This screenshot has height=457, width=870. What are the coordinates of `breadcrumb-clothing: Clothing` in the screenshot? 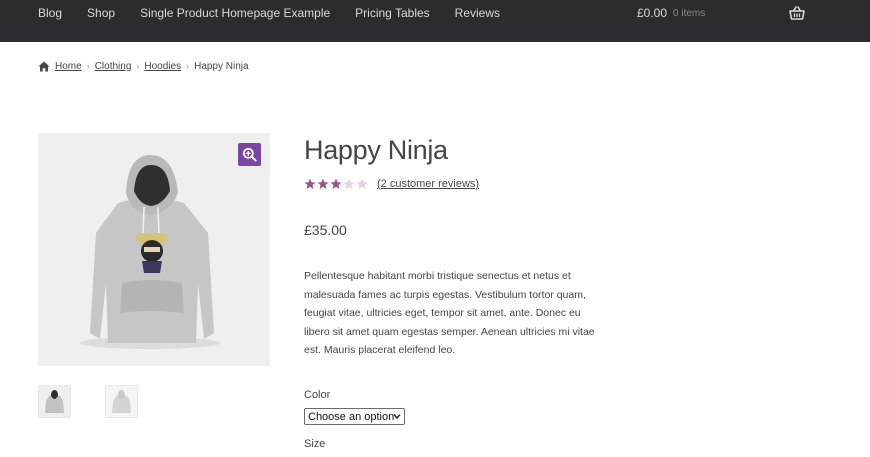 It's located at (113, 66).